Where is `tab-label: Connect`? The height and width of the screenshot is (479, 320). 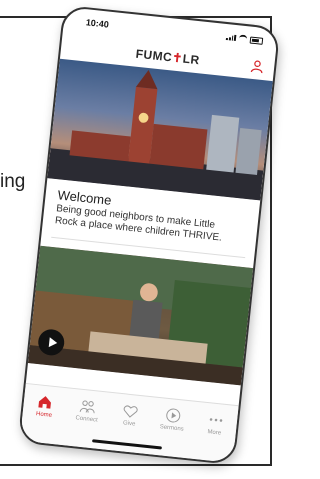 tab-label: Connect is located at coordinates (86, 419).